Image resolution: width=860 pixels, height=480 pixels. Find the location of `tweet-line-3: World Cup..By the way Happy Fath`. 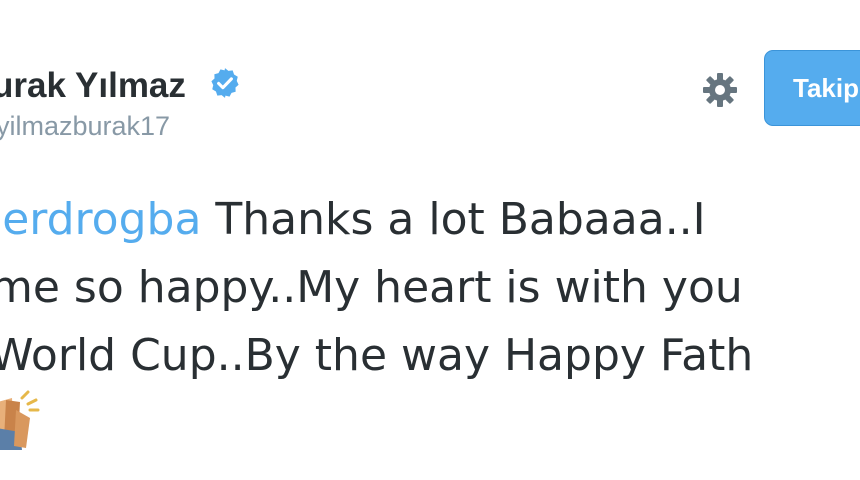

tweet-line-3: World Cup..By the way Happy Fath is located at coordinates (377, 355).